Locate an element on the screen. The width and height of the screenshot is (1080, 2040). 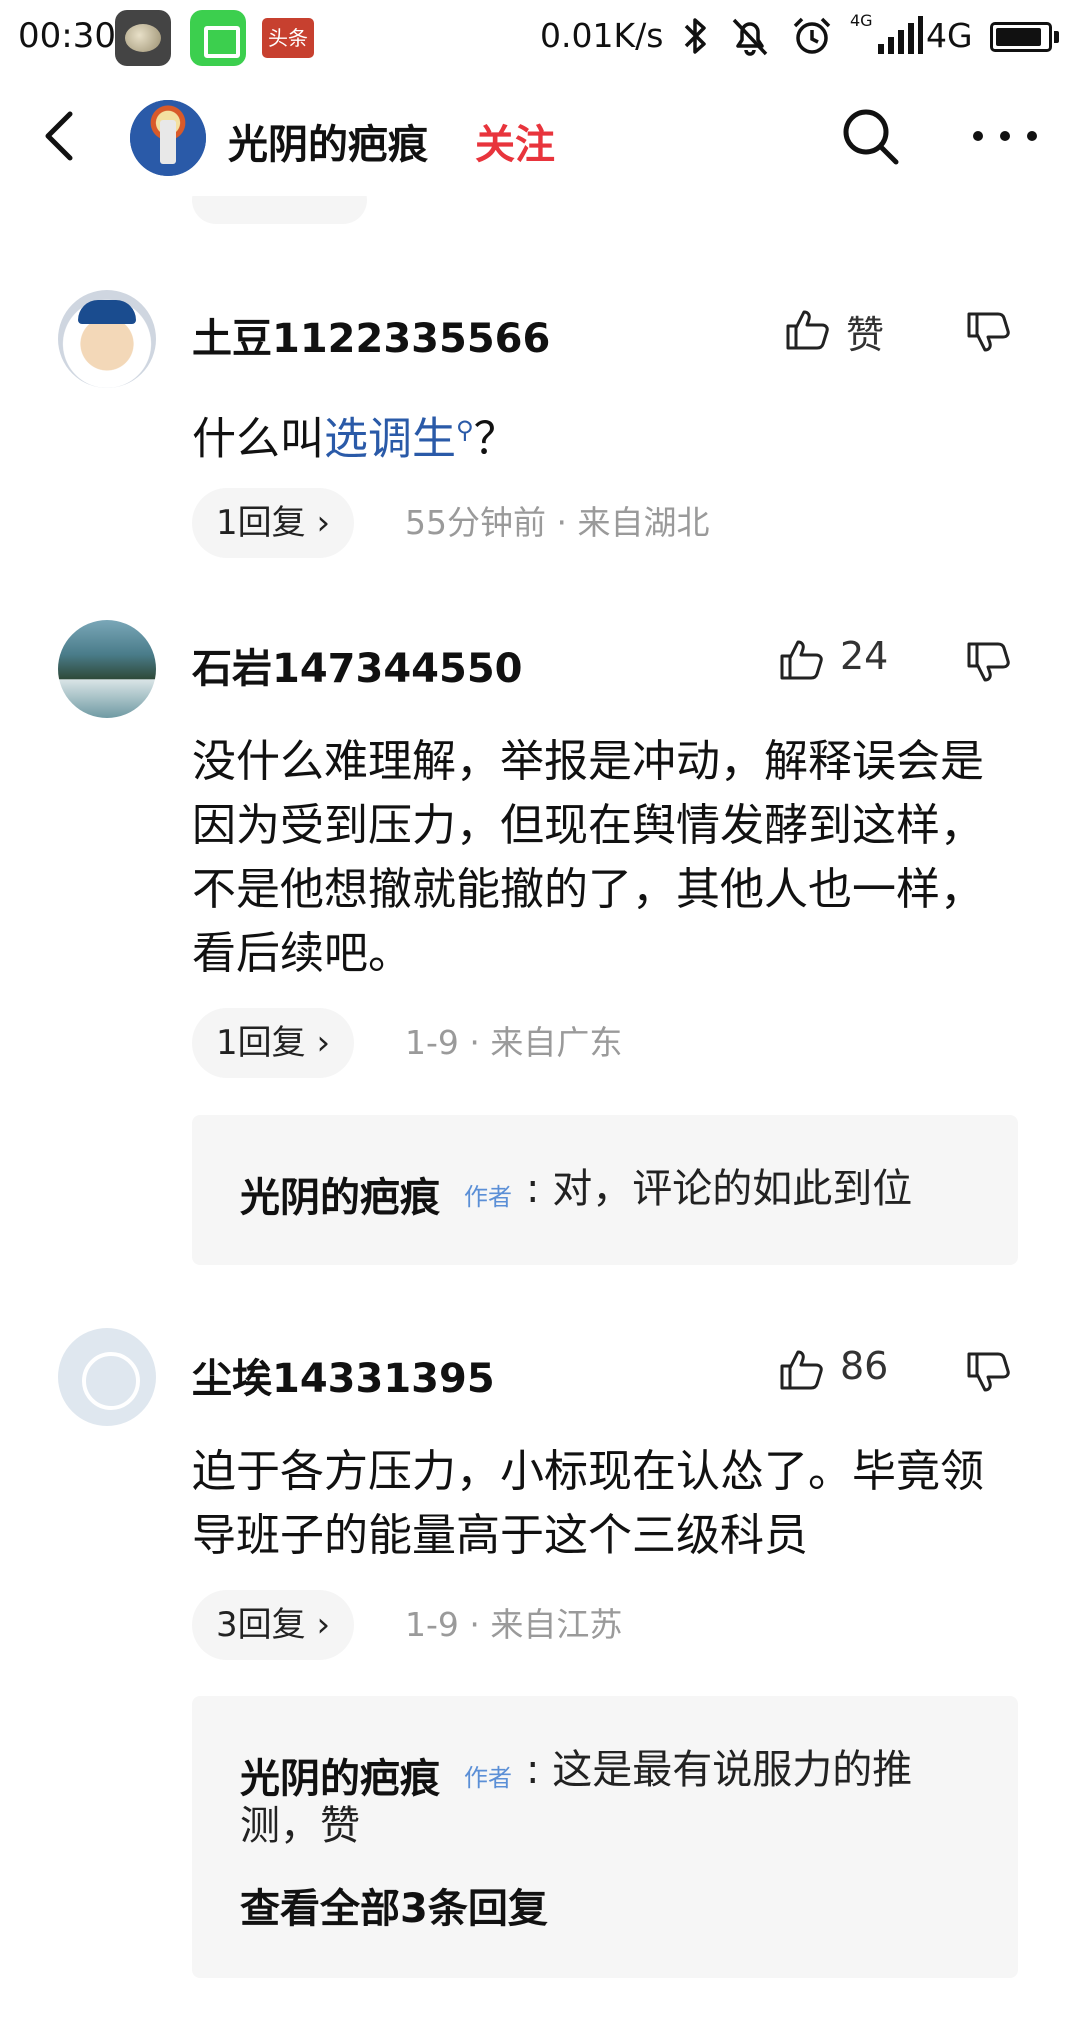
like-count: 24 is located at coordinates (864, 656).